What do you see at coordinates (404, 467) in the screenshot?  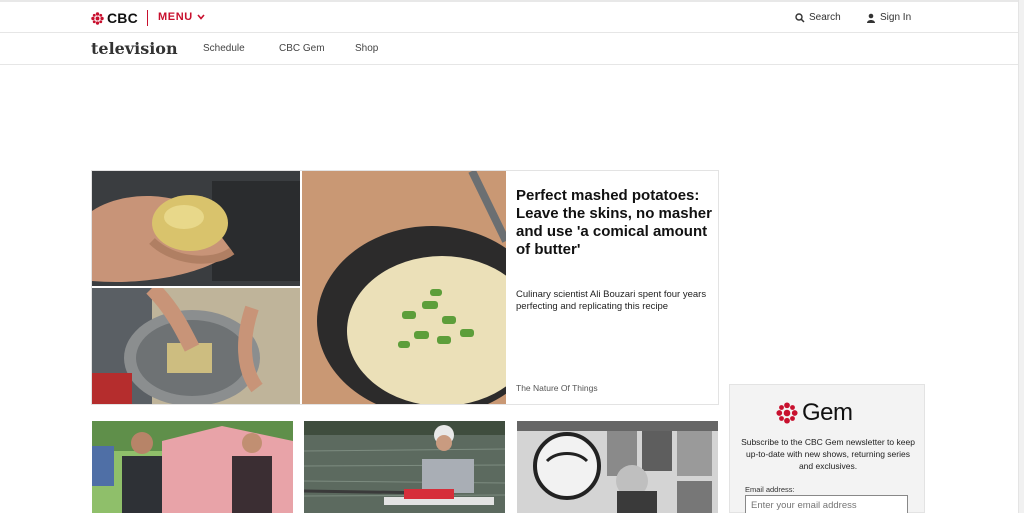 I see `story-card-2-image` at bounding box center [404, 467].